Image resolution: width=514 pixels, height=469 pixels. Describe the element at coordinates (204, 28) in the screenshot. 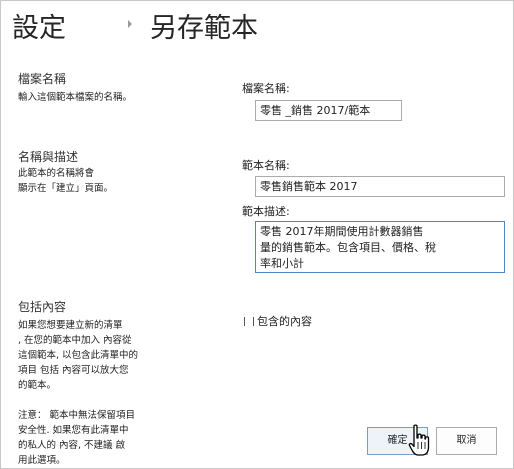

I see `page-title: 另存範本` at that location.